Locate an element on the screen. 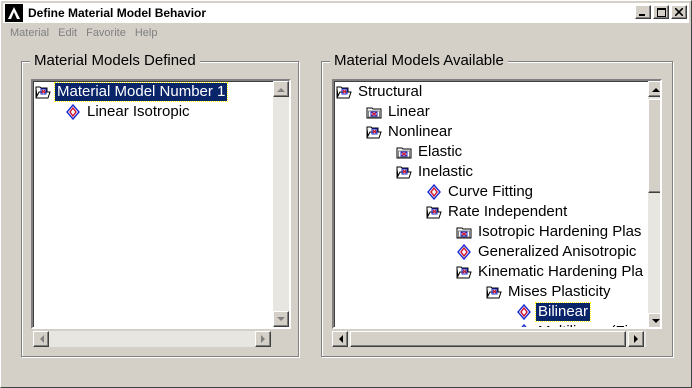 The height and width of the screenshot is (388, 692). close-icon is located at coordinates (679, 12).